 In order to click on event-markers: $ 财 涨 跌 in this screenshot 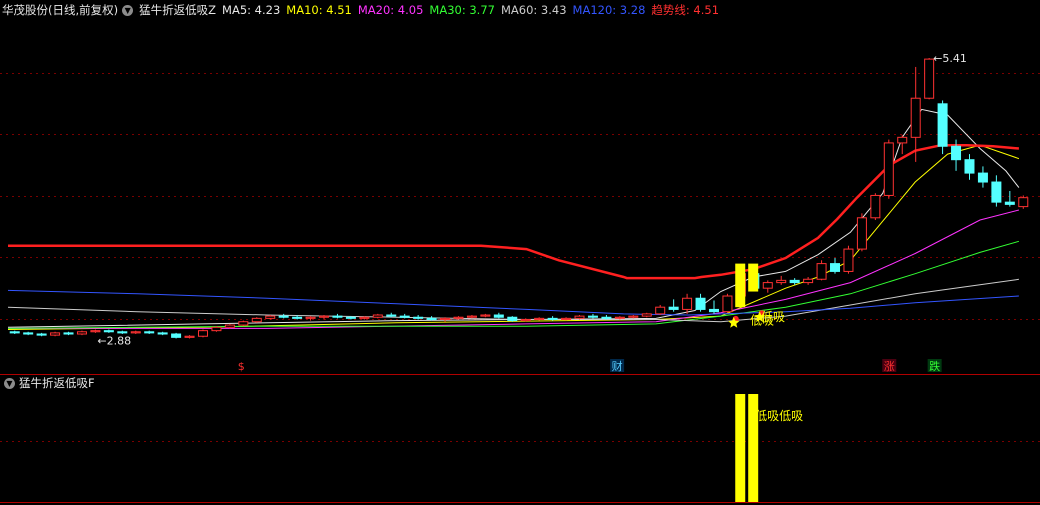, I will do `click(590, 366)`.